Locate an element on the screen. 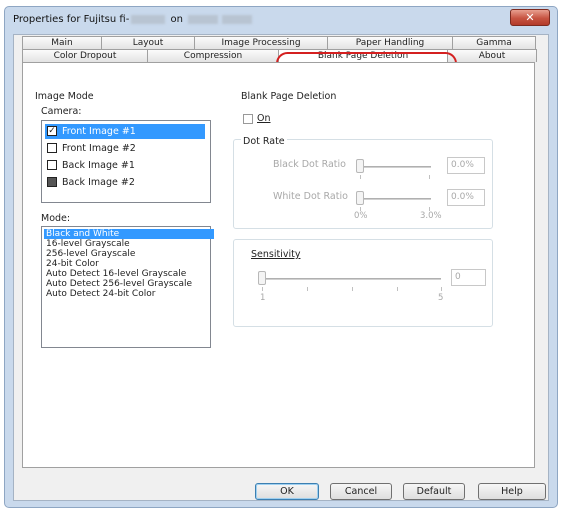  mode-item: 256-level Grayscale is located at coordinates (129, 254).